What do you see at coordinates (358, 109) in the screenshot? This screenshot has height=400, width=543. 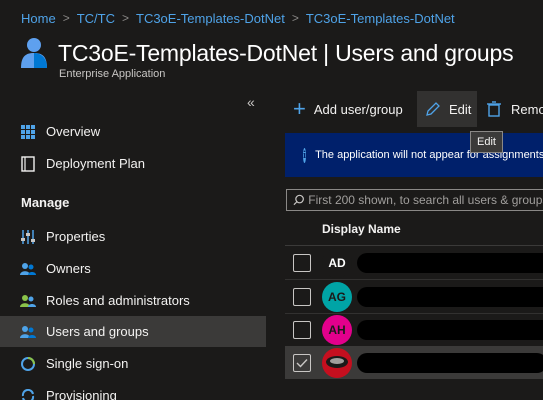 I see `add-user-group-label: Add user/group` at bounding box center [358, 109].